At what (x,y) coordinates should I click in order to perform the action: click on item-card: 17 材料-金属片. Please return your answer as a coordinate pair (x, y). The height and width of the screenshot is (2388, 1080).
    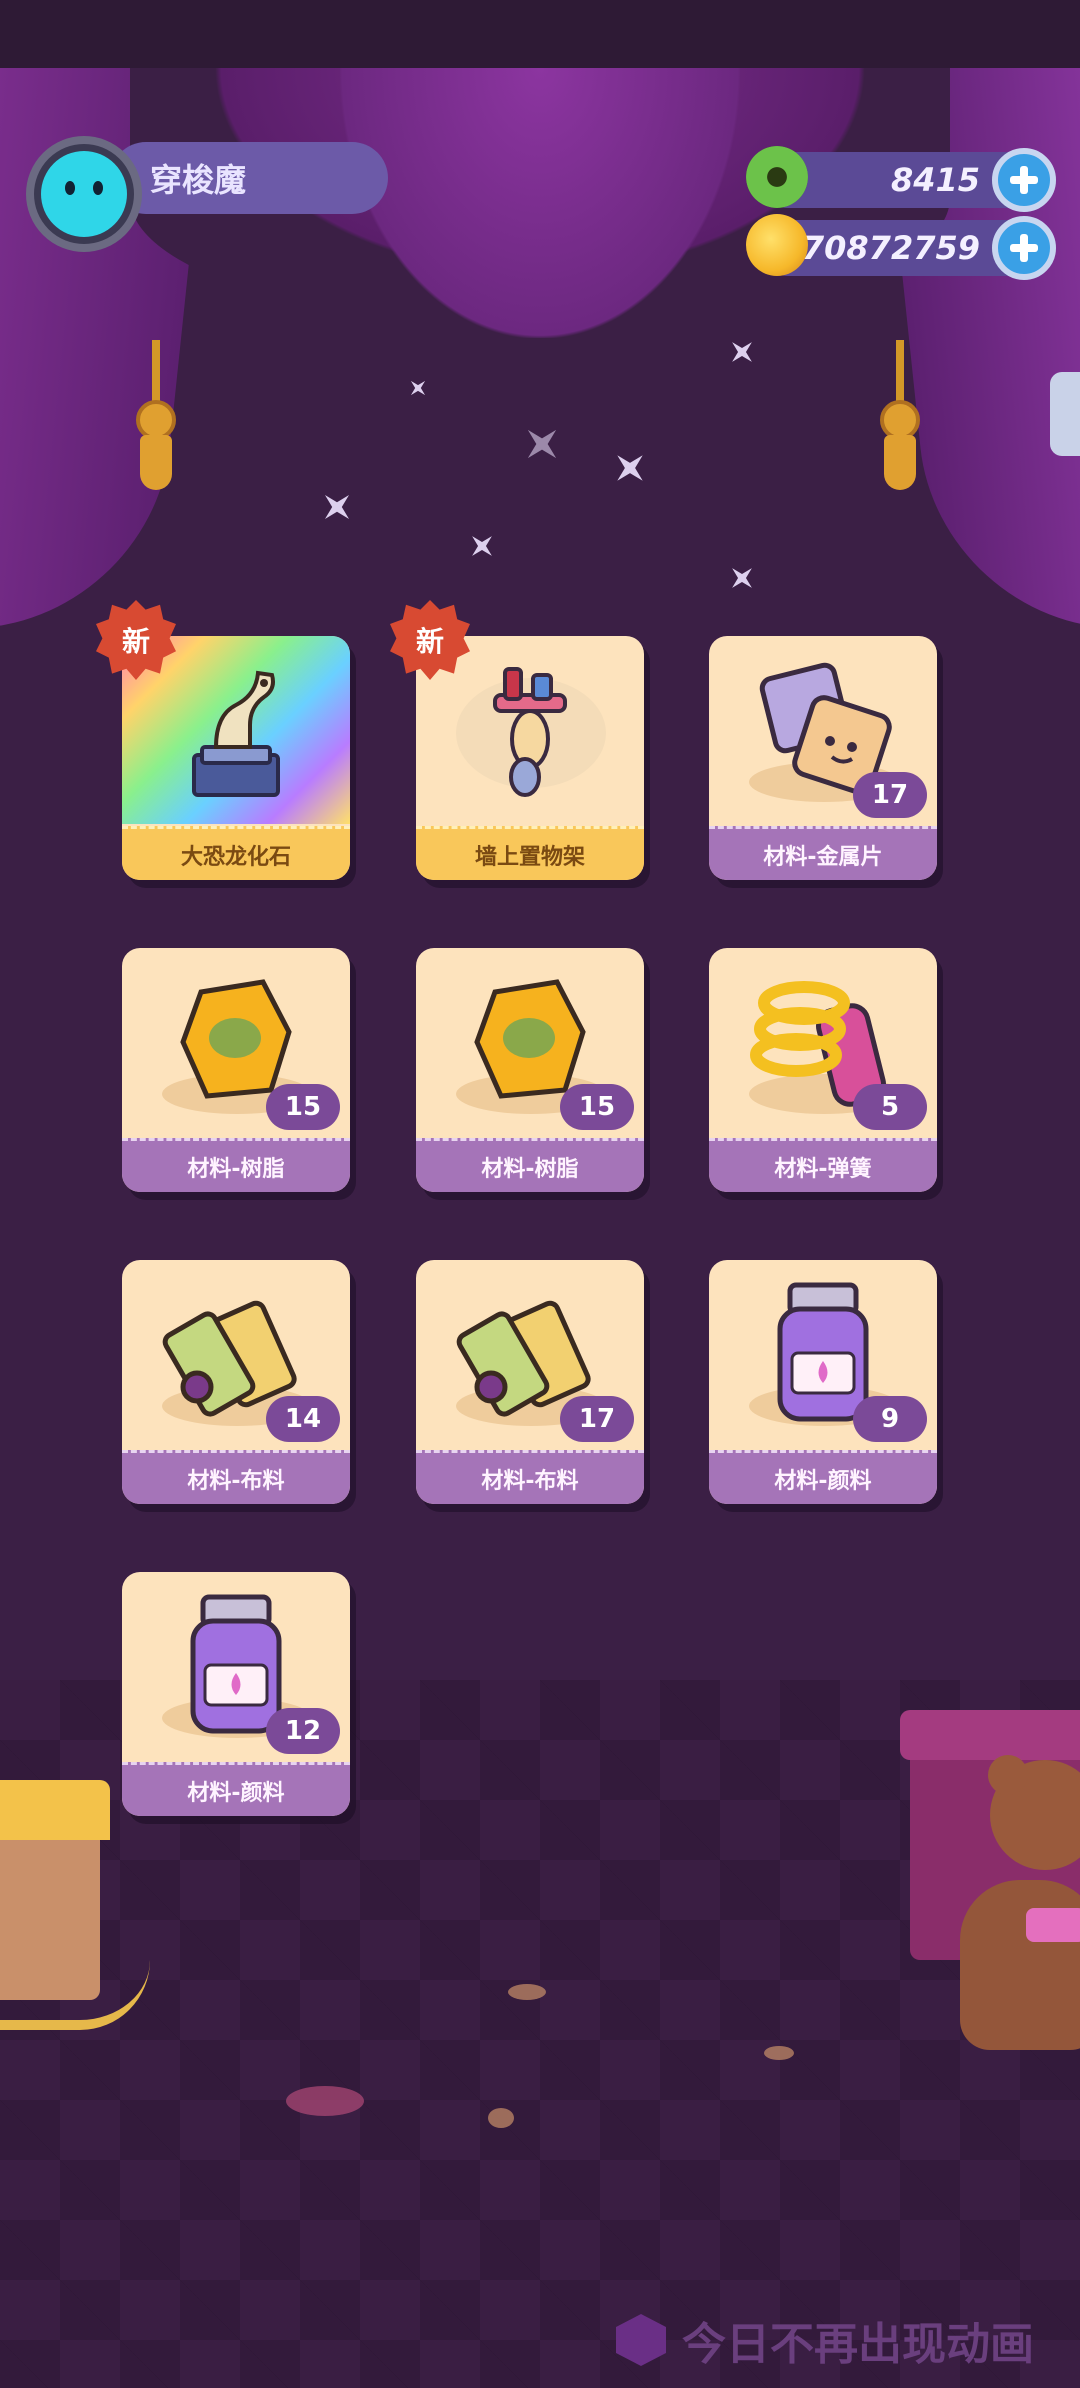
    Looking at the image, I should click on (823, 758).